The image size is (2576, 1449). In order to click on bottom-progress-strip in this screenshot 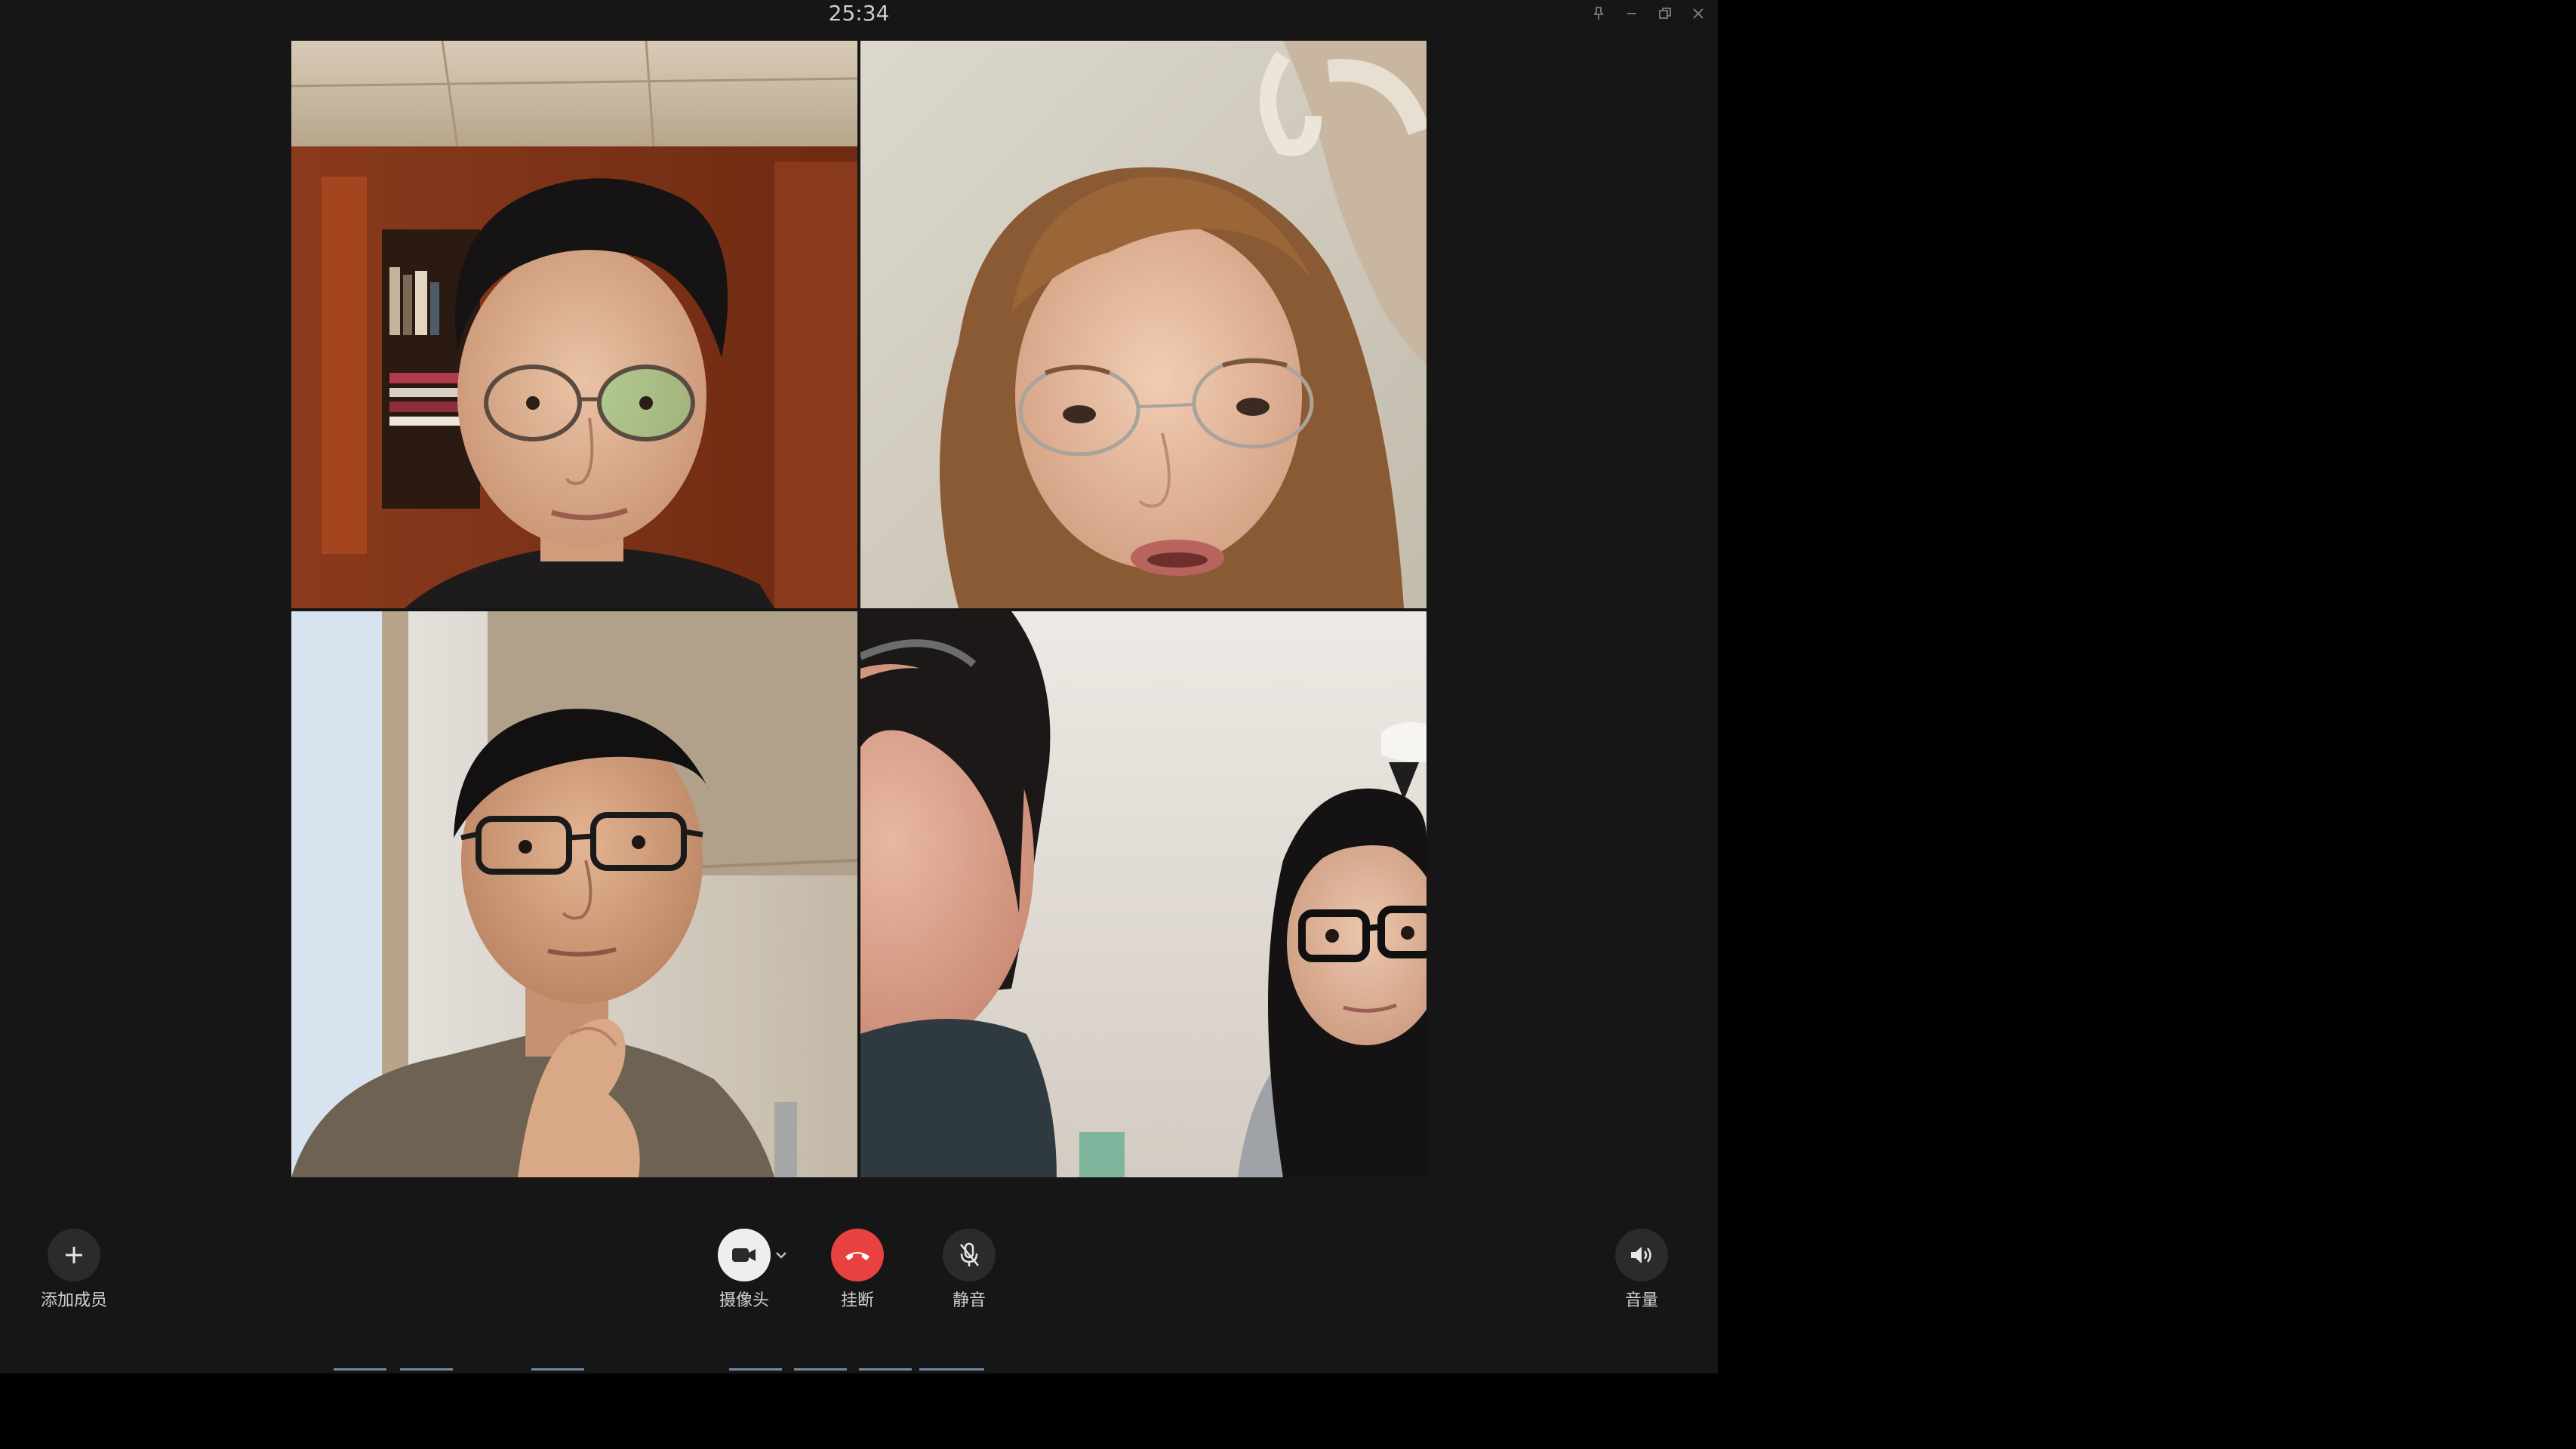, I will do `click(859, 1370)`.